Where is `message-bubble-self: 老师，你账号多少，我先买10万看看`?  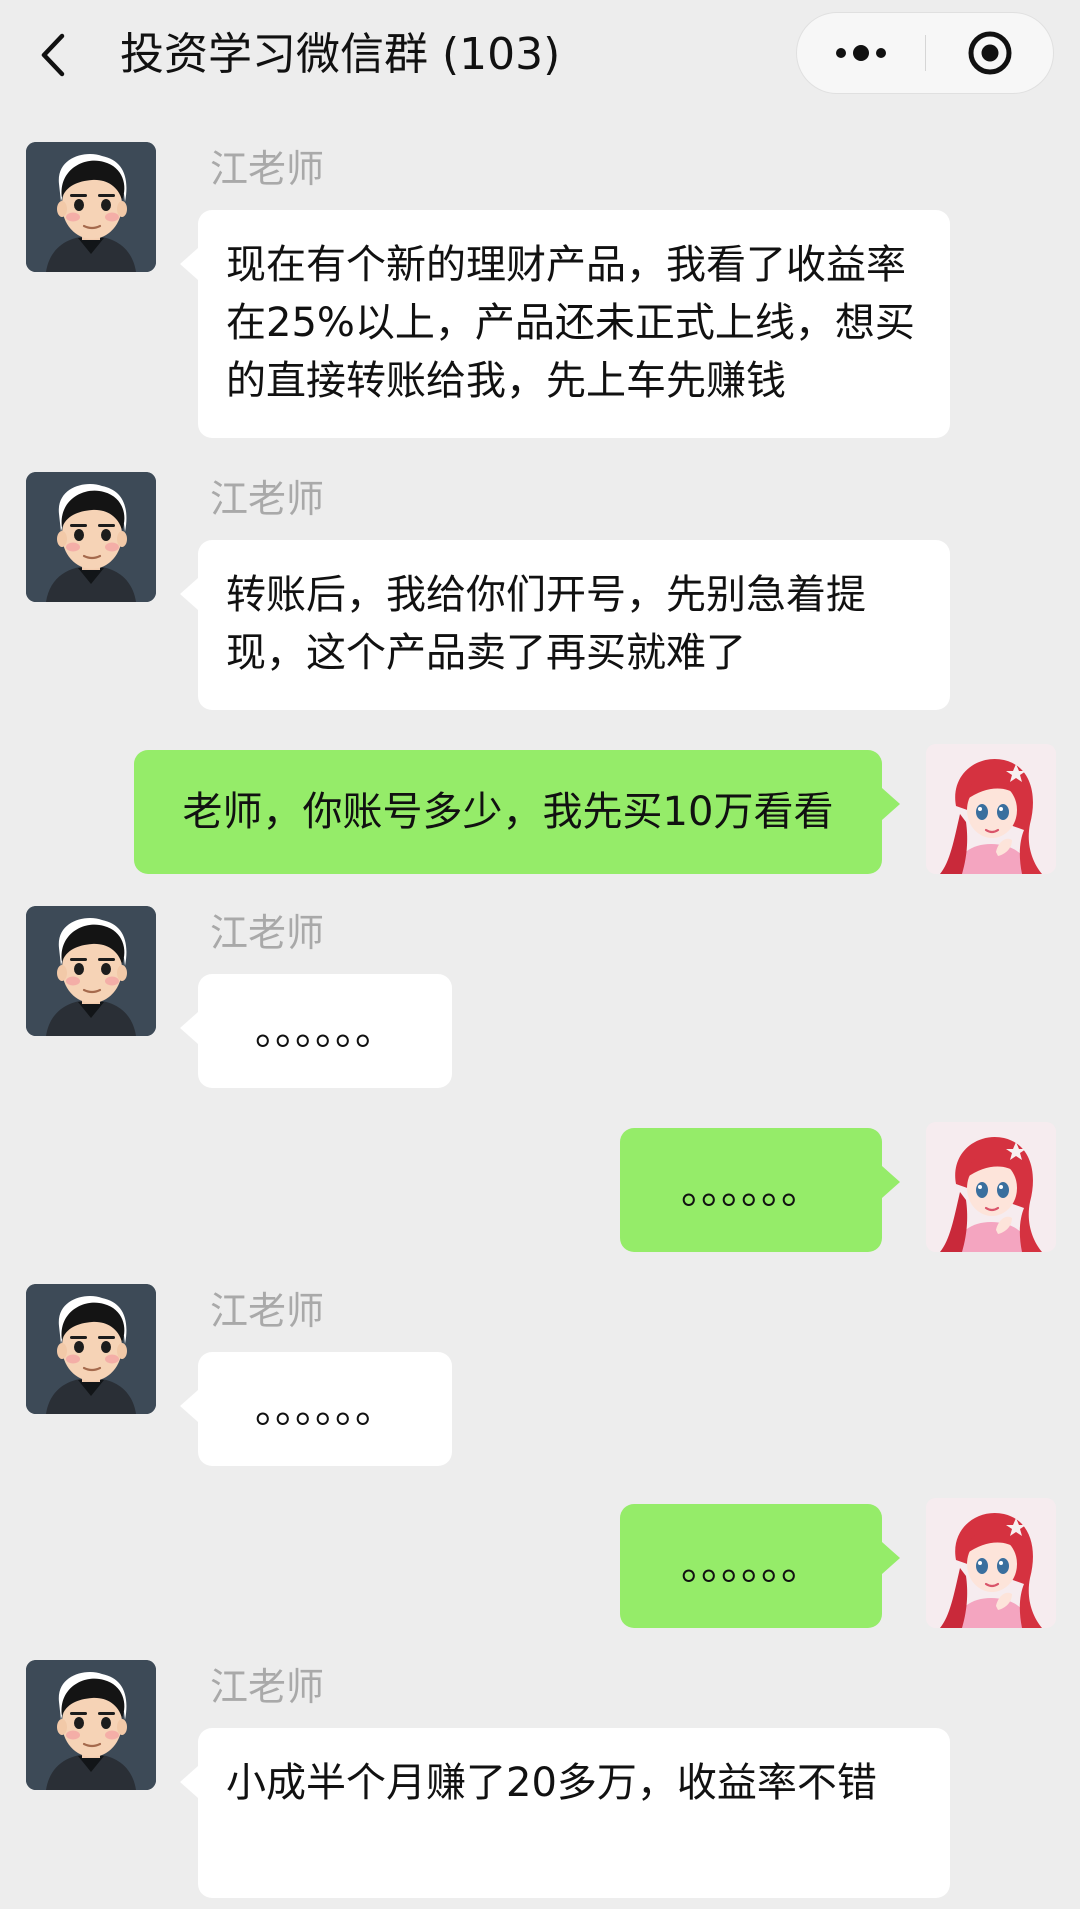
message-bubble-self: 老师，你账号多少，我先买10万看看 is located at coordinates (517, 812).